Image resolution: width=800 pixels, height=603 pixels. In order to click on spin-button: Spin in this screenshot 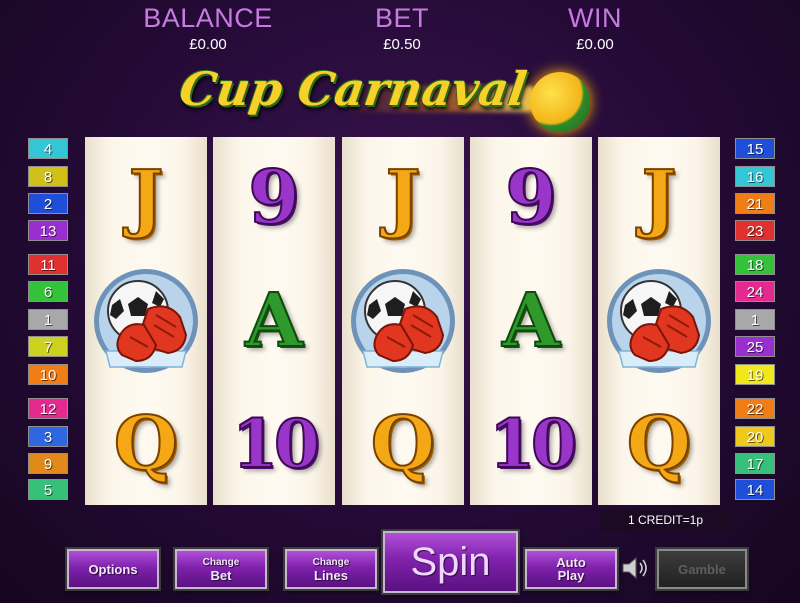, I will do `click(450, 562)`.